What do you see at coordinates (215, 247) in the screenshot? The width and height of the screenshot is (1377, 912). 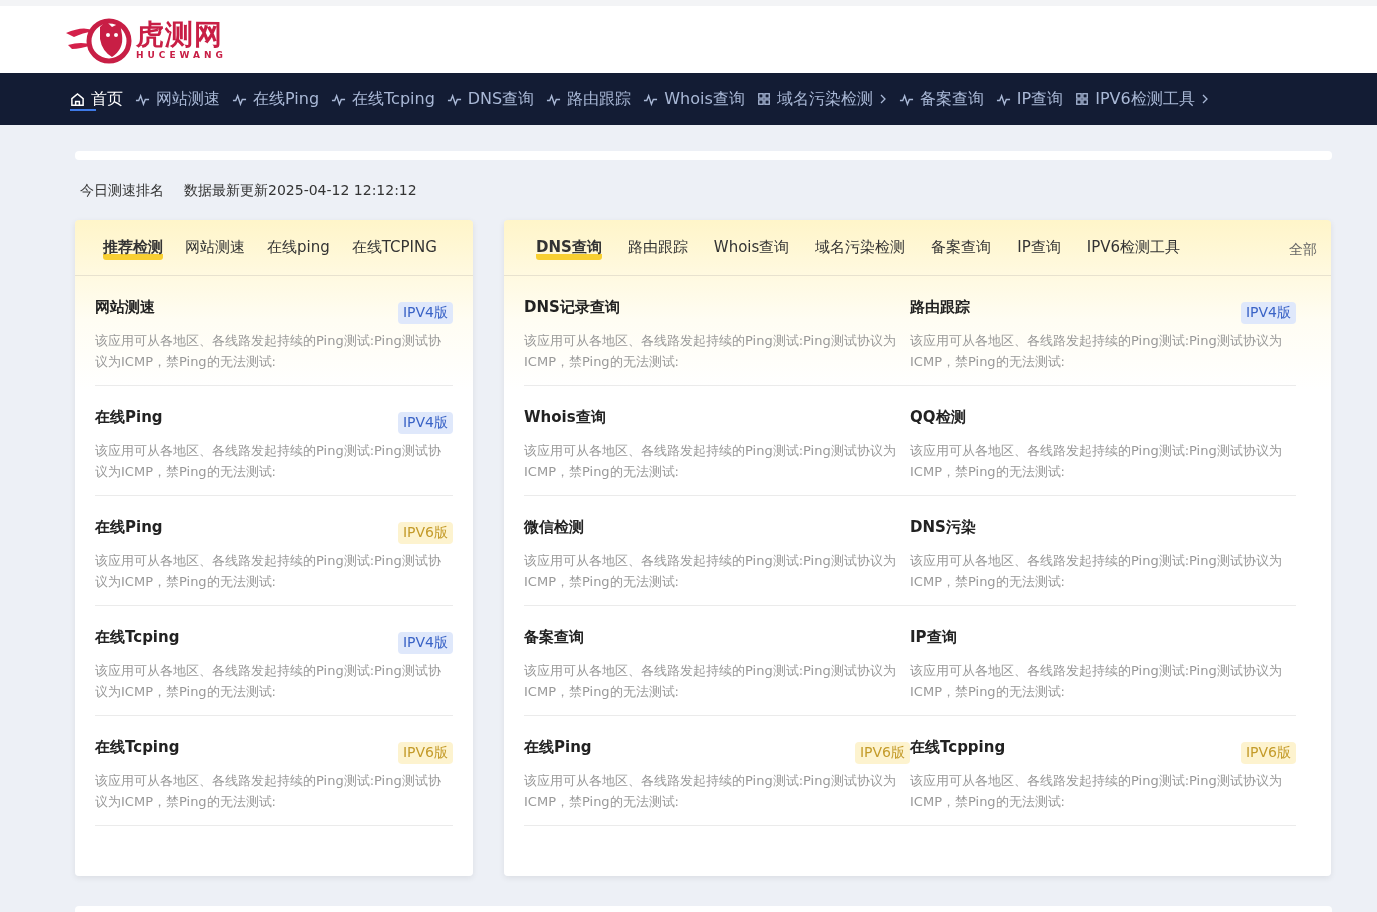 I see `category-tab: 网站测速` at bounding box center [215, 247].